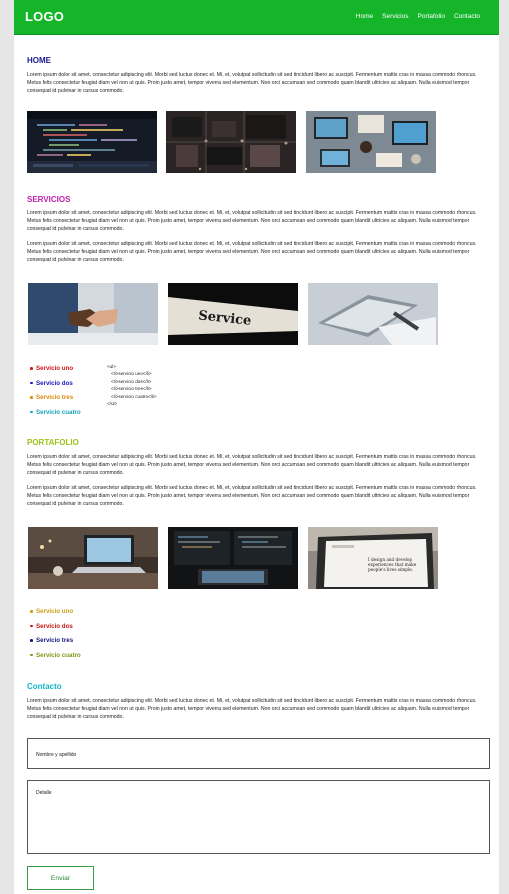 Image resolution: width=509 pixels, height=894 pixels. I want to click on code-line: <li>servicio uno</li>, so click(131, 374).